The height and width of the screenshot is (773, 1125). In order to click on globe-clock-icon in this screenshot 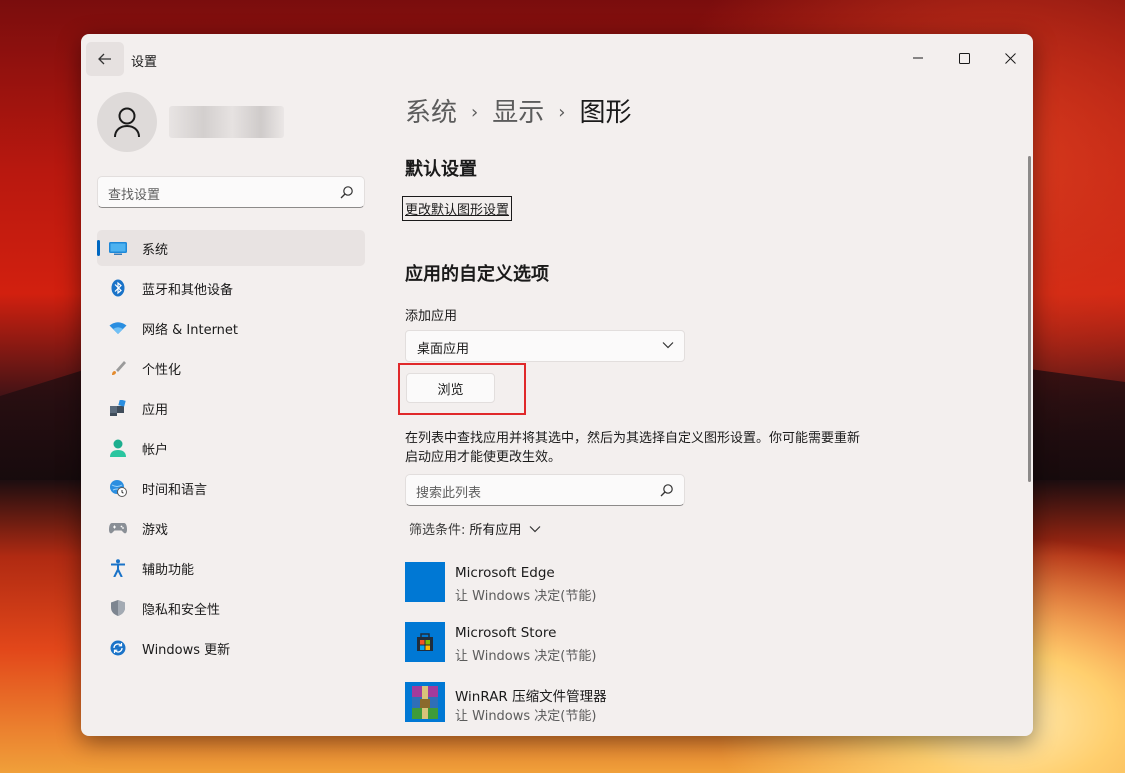, I will do `click(118, 488)`.